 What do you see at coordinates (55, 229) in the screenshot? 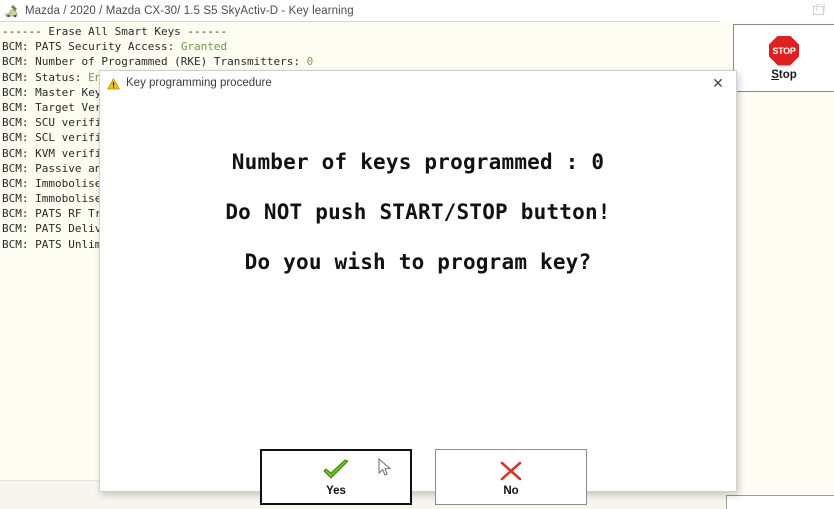
I see `log-line-text: BCM: PATS Delive` at bounding box center [55, 229].